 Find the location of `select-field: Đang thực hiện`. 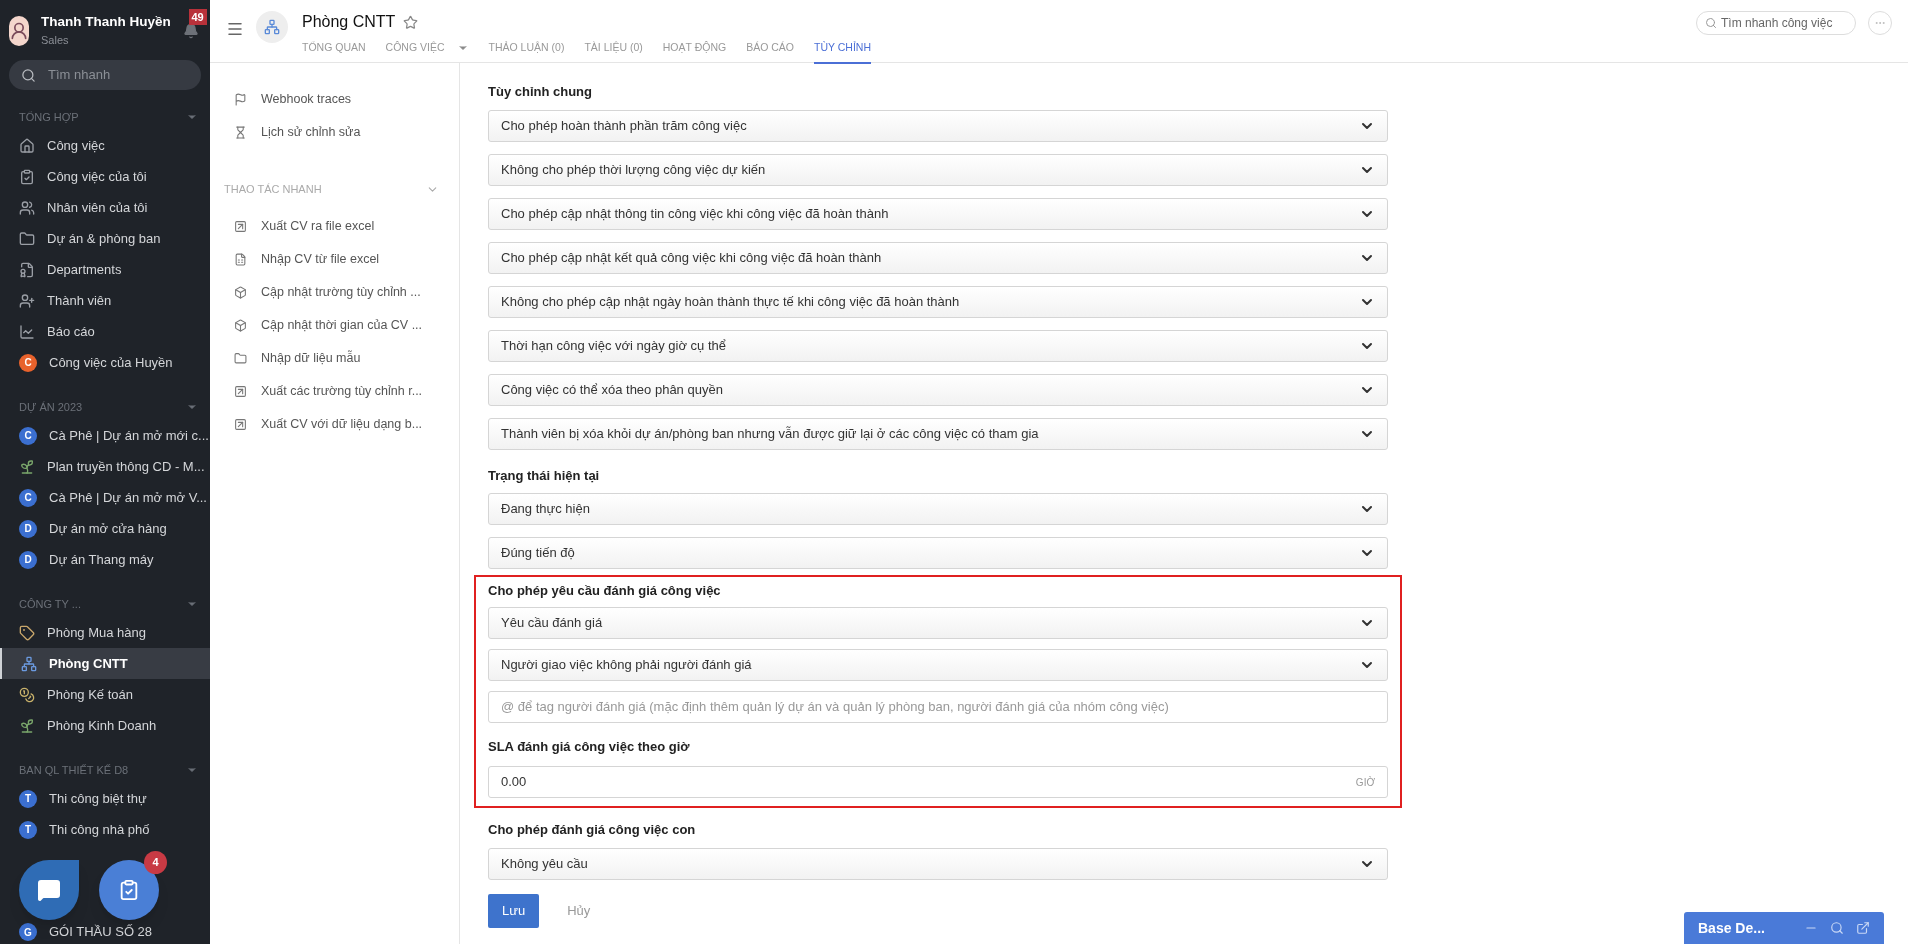

select-field: Đang thực hiện is located at coordinates (938, 509).